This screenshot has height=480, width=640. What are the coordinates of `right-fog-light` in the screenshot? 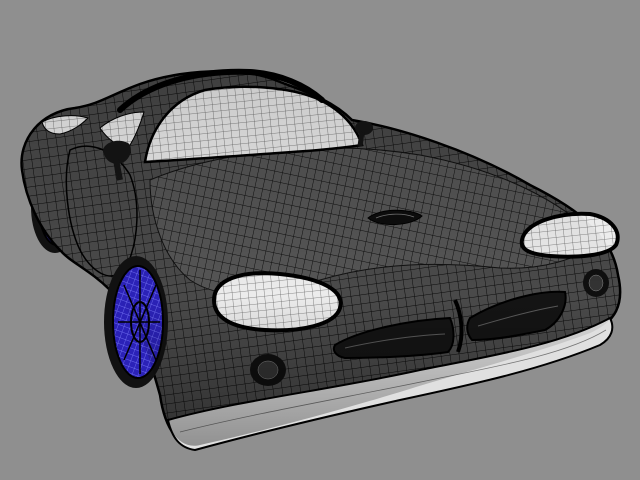 It's located at (596, 283).